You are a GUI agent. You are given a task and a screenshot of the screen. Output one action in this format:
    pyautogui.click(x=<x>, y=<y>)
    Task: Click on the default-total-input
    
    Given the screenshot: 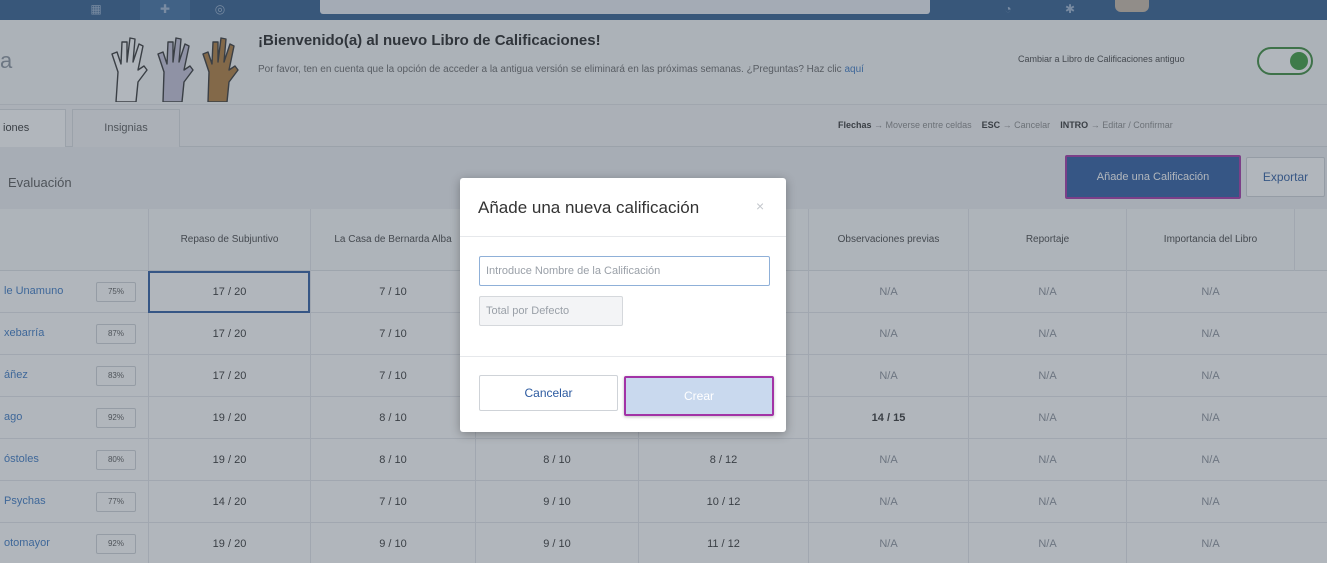 What is the action you would take?
    pyautogui.click(x=551, y=311)
    